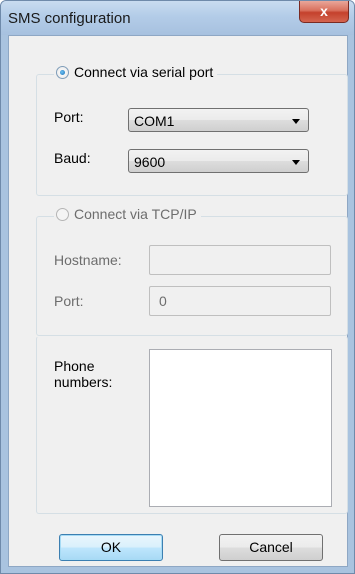  What do you see at coordinates (271, 547) in the screenshot?
I see `cancel-button: Cancel` at bounding box center [271, 547].